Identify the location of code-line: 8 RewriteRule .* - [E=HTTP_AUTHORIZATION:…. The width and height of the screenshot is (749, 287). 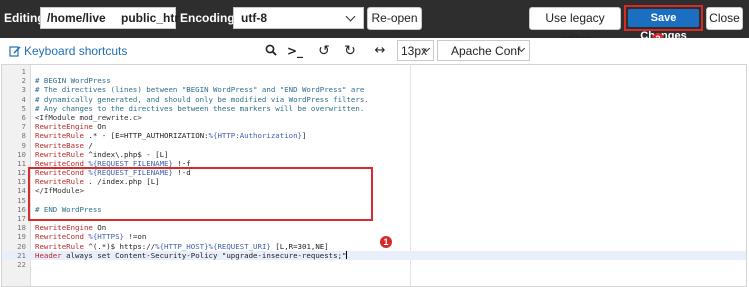
(374, 135).